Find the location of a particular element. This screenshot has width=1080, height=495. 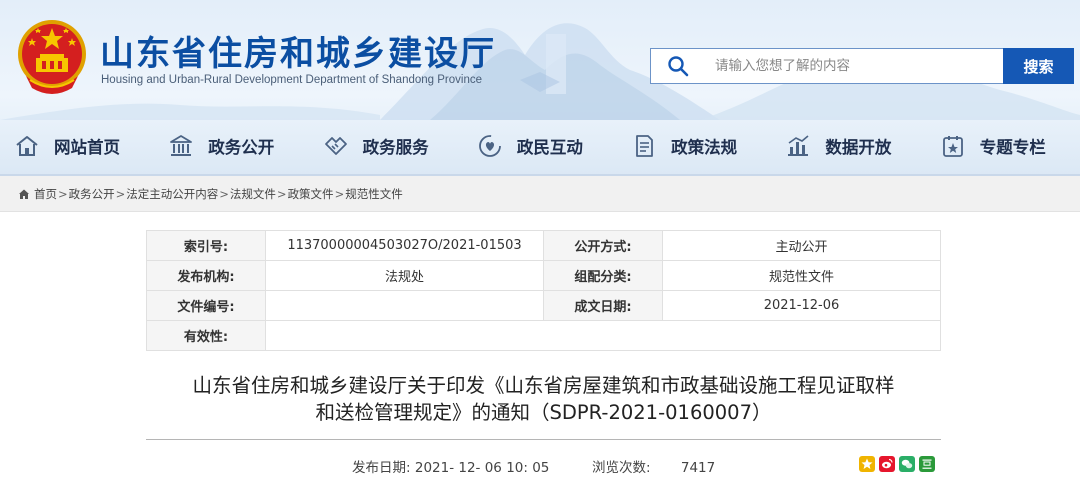

national-emblem-icon is located at coordinates (52, 57).